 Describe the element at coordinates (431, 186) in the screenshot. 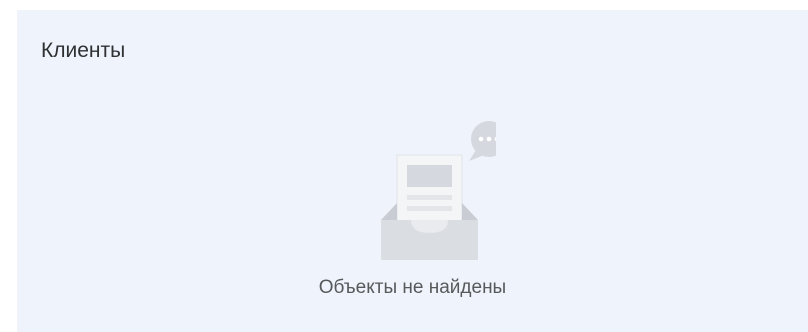

I see `empty-inbox-icon` at that location.